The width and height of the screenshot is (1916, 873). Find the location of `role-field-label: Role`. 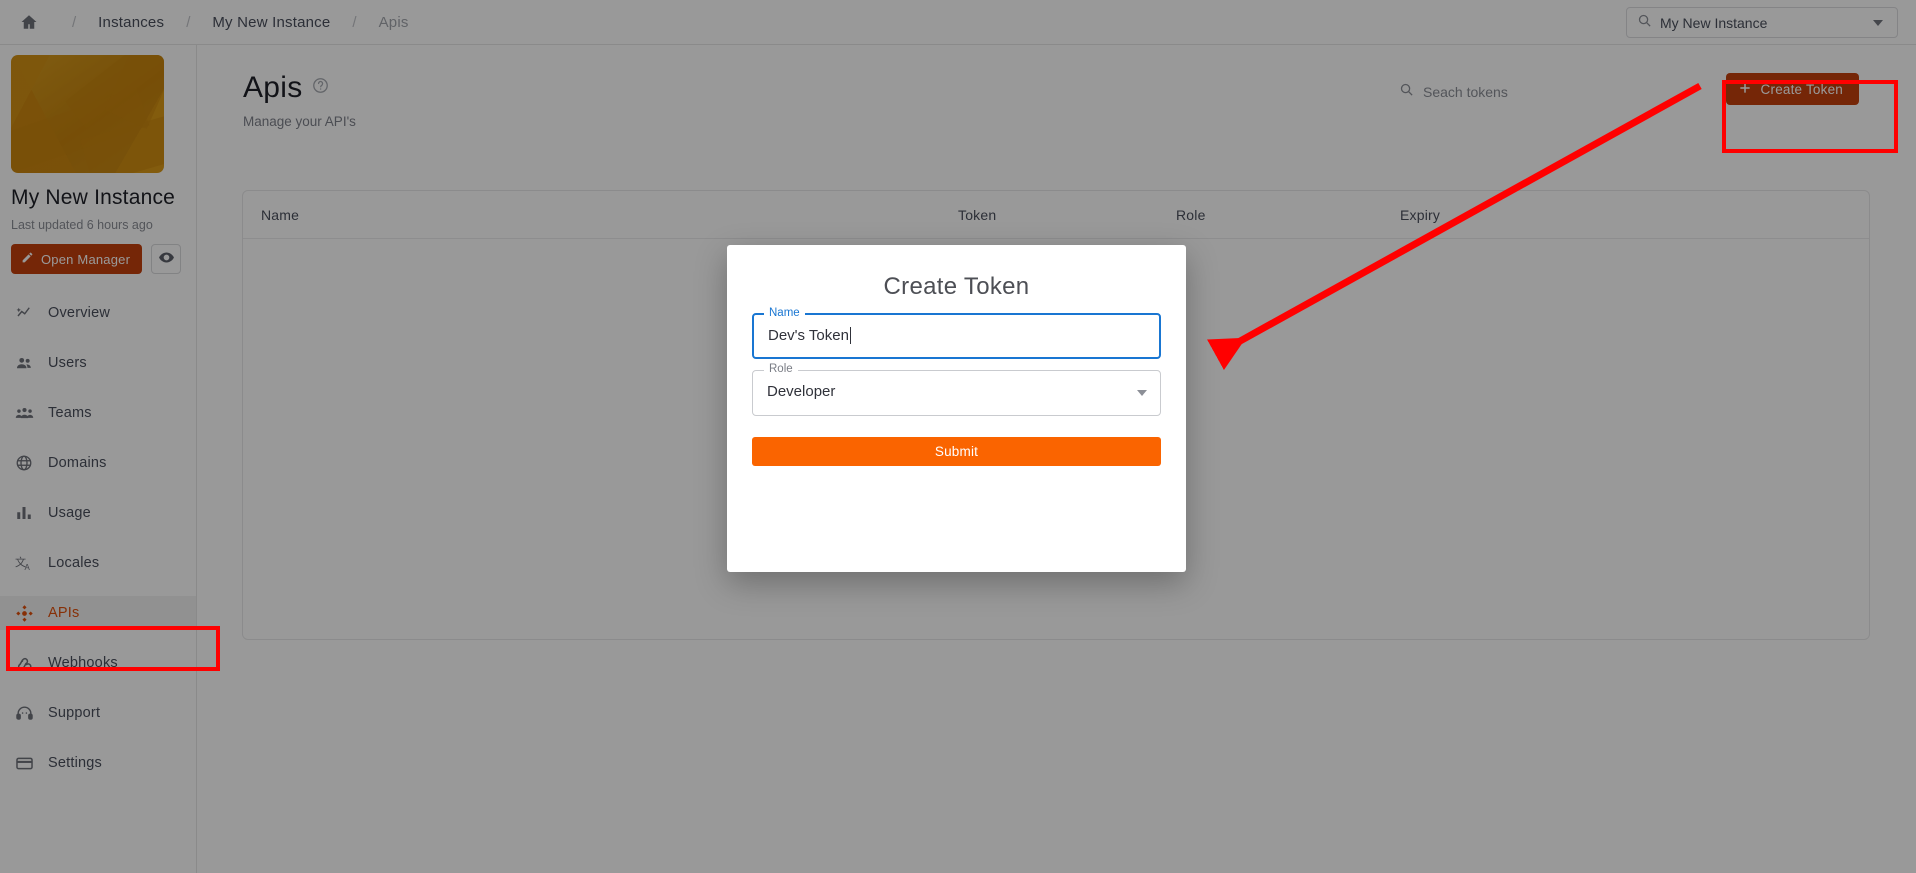

role-field-label: Role is located at coordinates (781, 369).